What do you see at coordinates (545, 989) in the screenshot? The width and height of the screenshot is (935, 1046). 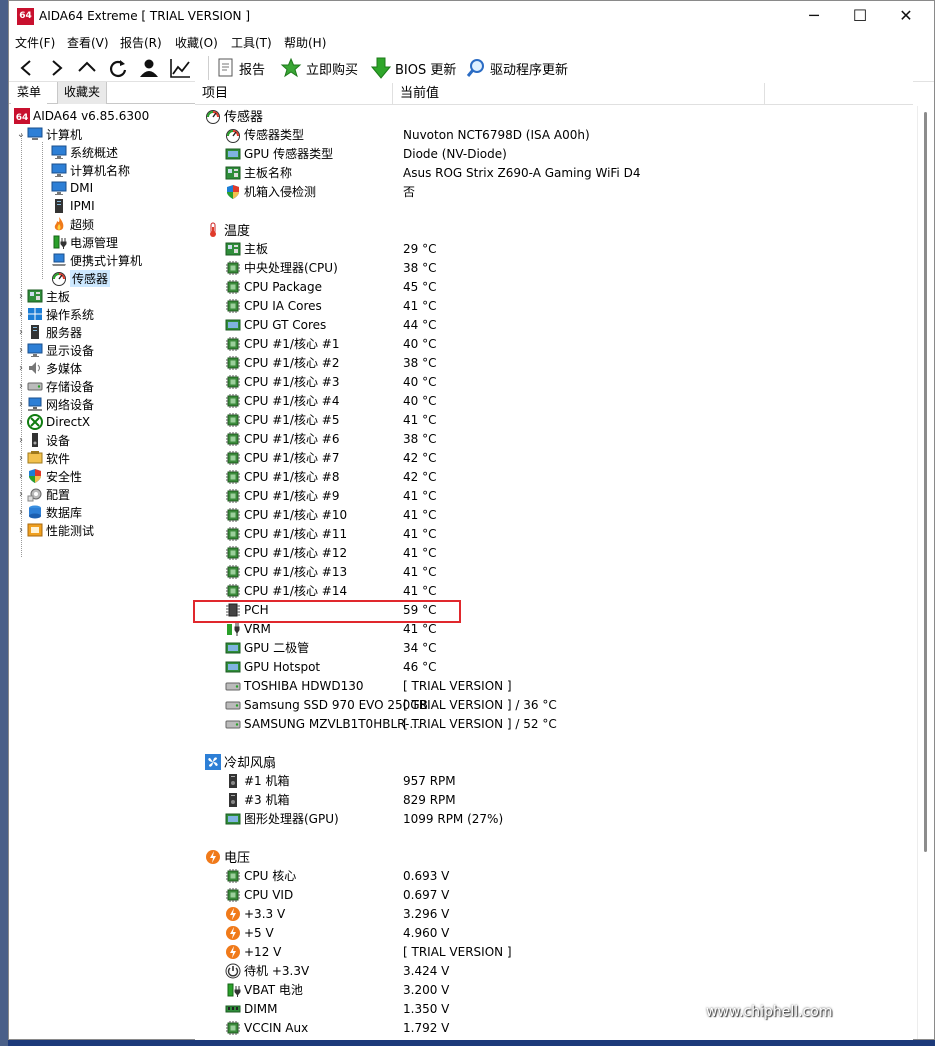 I see `sensor-row: VBAT 电池 3.200 V` at bounding box center [545, 989].